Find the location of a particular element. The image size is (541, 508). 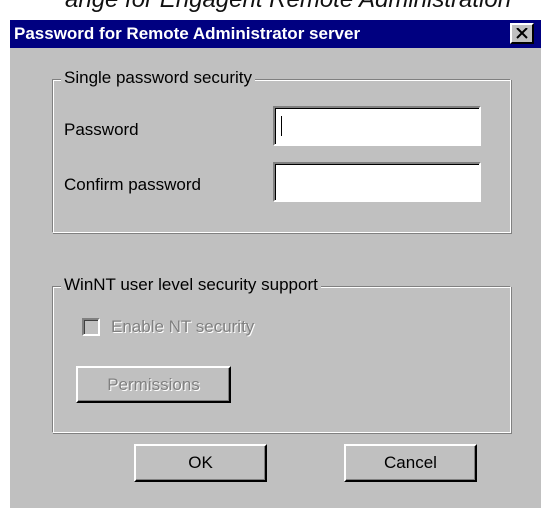

background-caption: ange for Engagent Remote Administration is located at coordinates (270, 9).